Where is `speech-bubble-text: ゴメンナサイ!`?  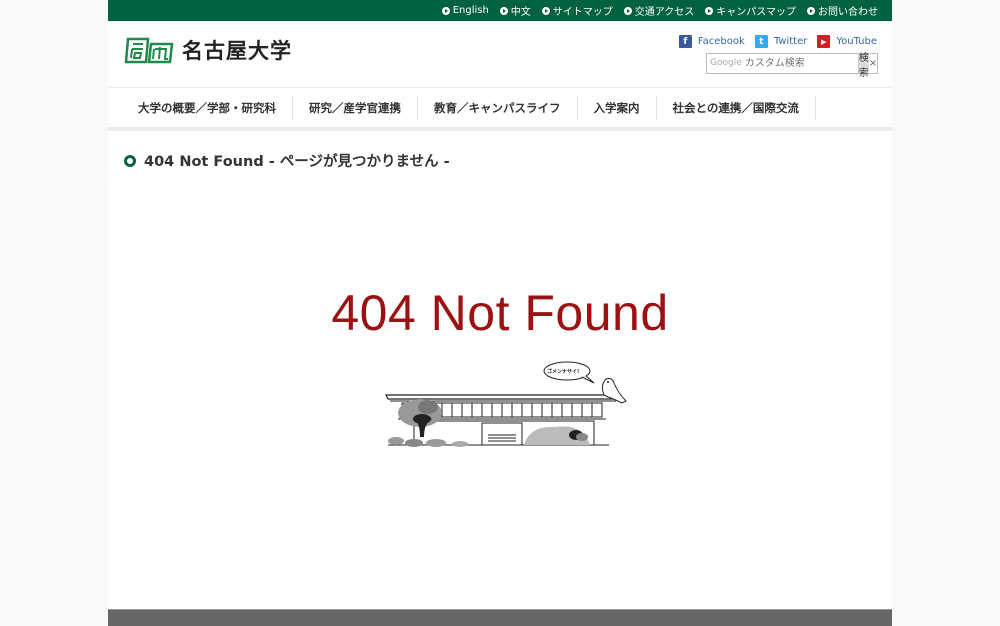 speech-bubble-text: ゴメンナサイ! is located at coordinates (563, 372).